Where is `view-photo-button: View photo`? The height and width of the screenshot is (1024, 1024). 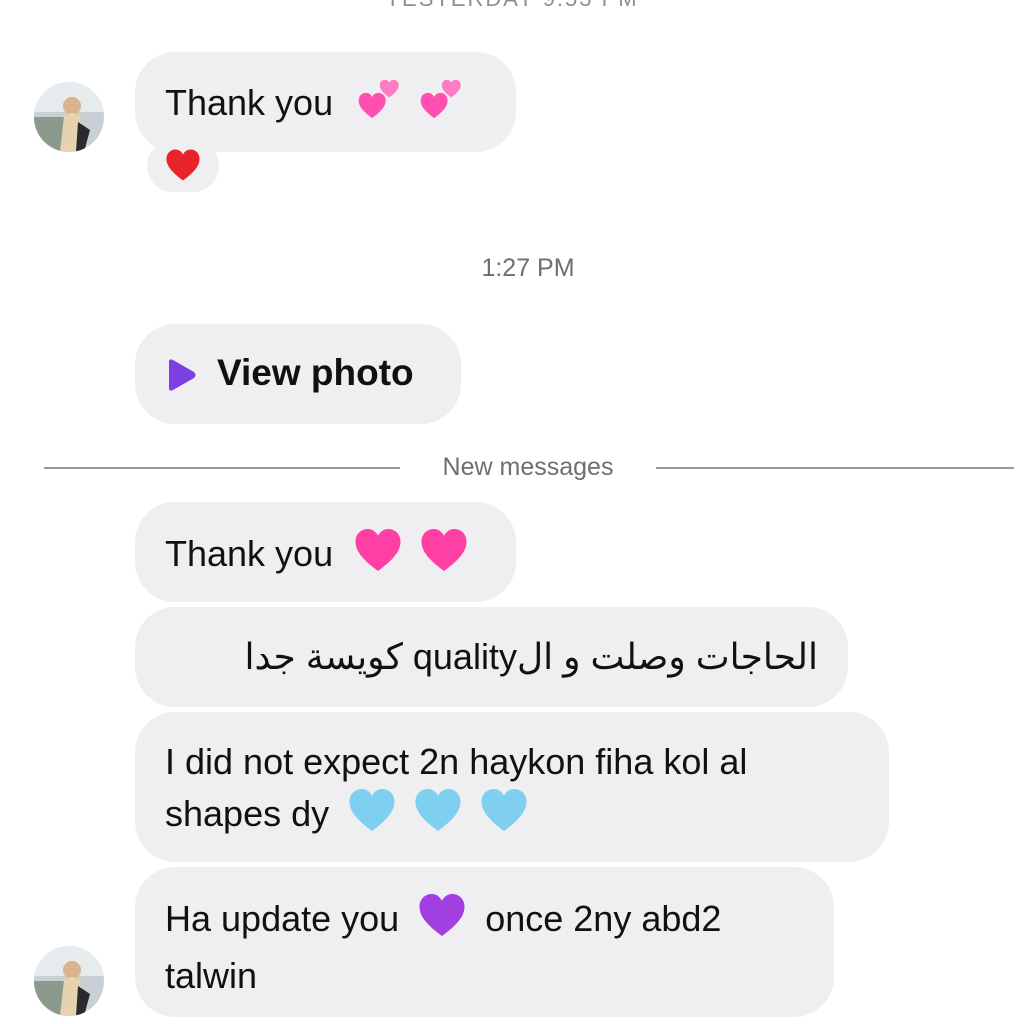 view-photo-button: View photo is located at coordinates (298, 374).